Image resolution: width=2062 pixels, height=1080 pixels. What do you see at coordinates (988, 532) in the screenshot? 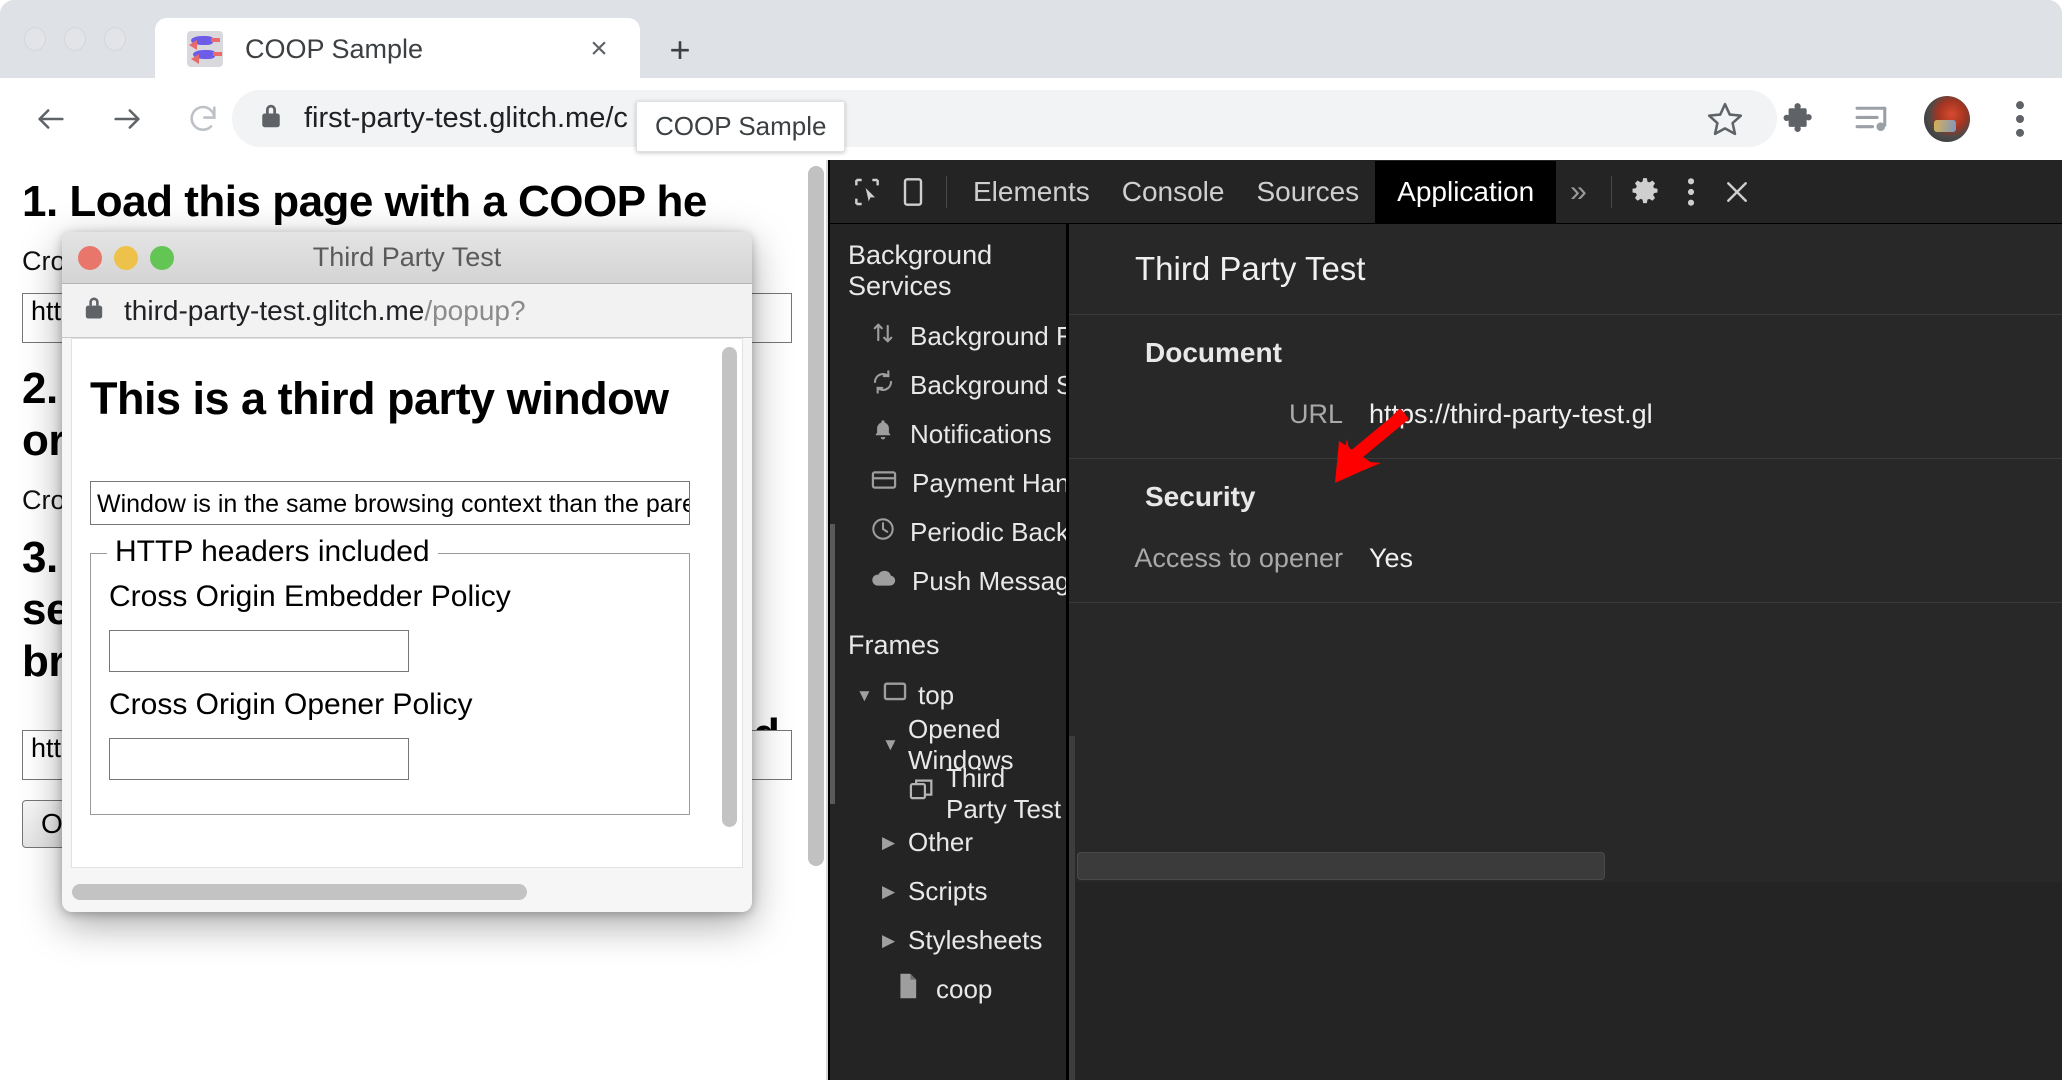
I see `sidebar-item-label: Periodic Background Sync` at bounding box center [988, 532].